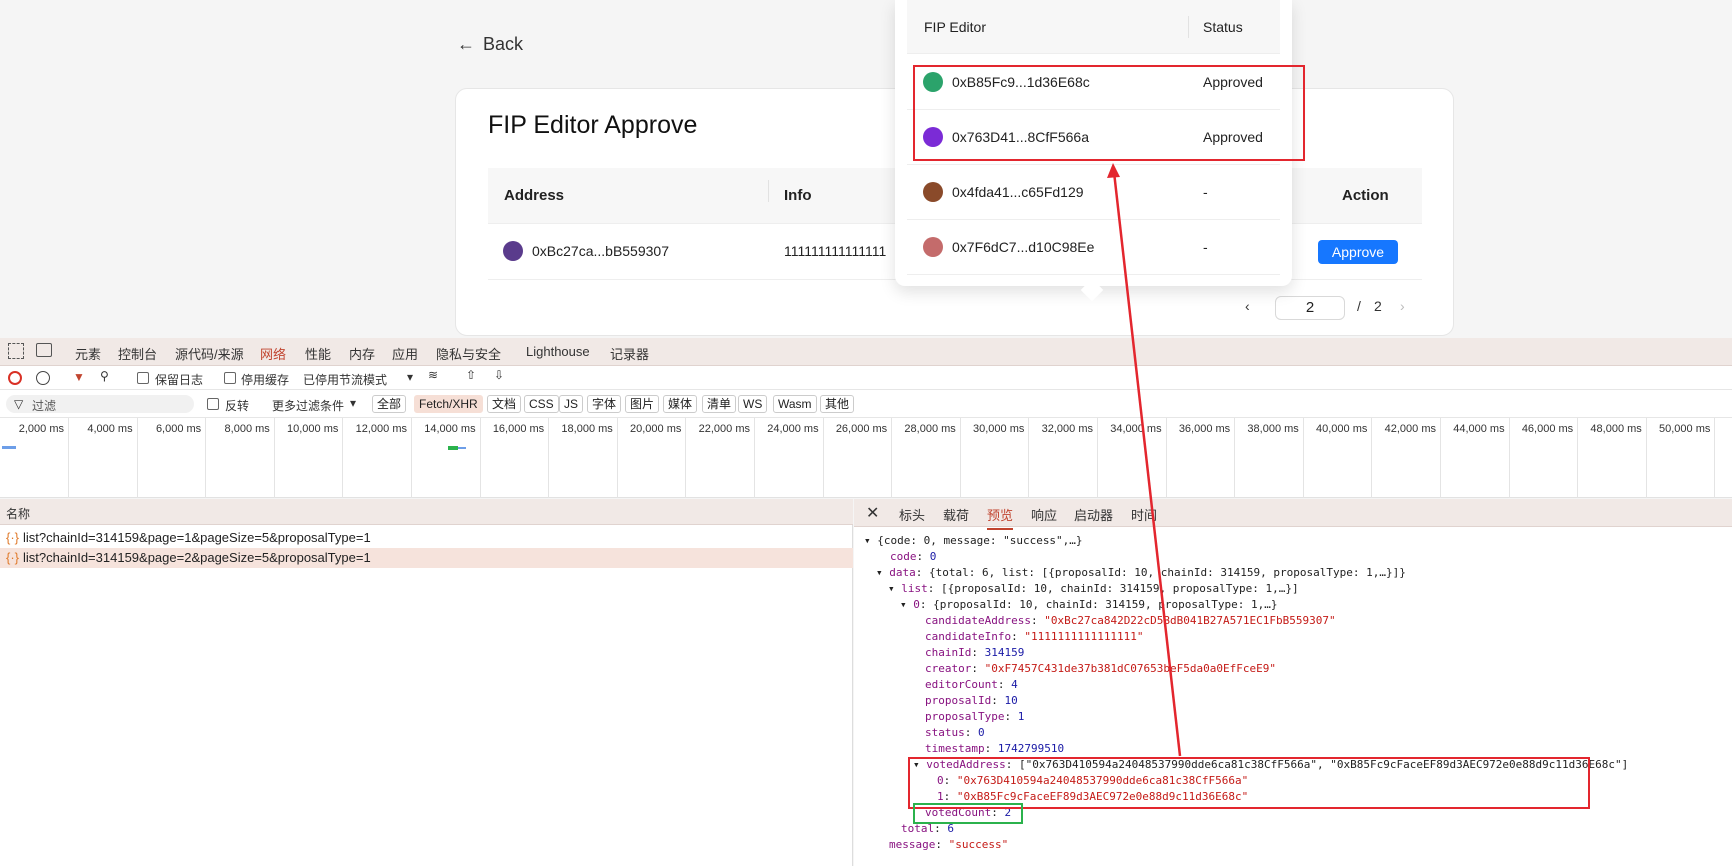  I want to click on annotation-arrow, so click(1144, 460).